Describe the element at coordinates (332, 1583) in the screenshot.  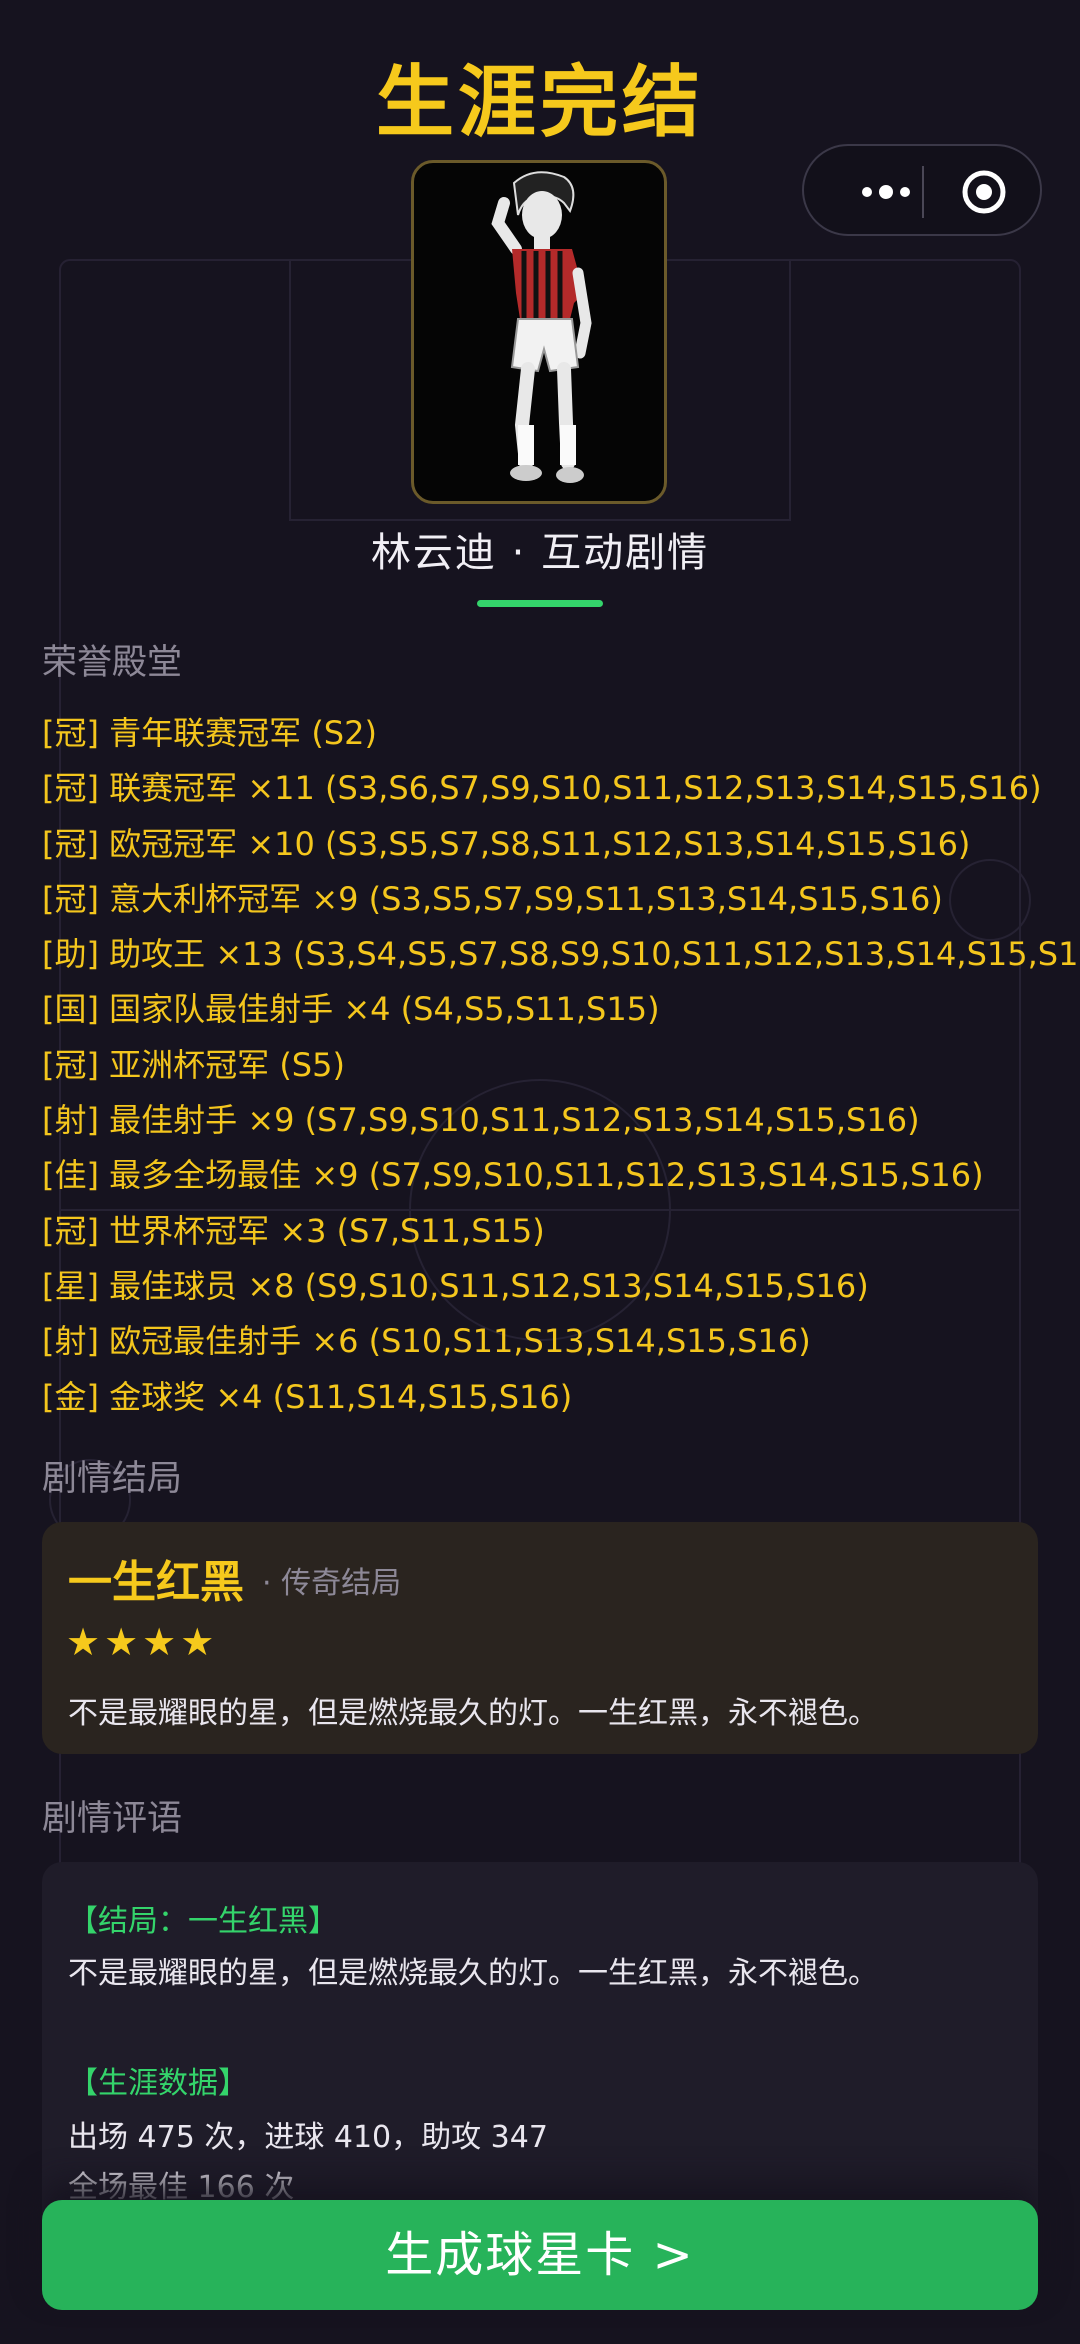
I see `ending-tag: · 传奇结局` at that location.